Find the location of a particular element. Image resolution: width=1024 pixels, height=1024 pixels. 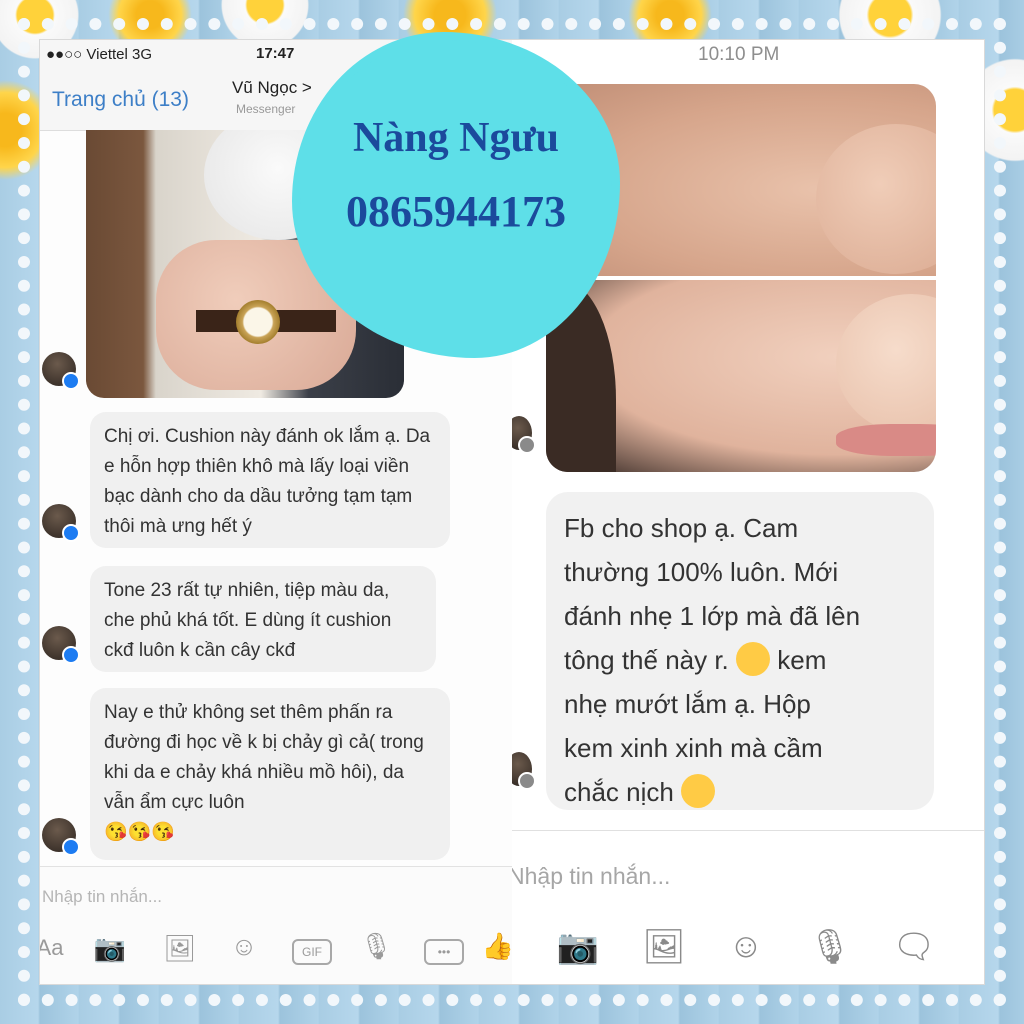

composer: Nhập tin nhắn... 📷 🖼 ☺ 🎙 🗨 is located at coordinates (748, 907).